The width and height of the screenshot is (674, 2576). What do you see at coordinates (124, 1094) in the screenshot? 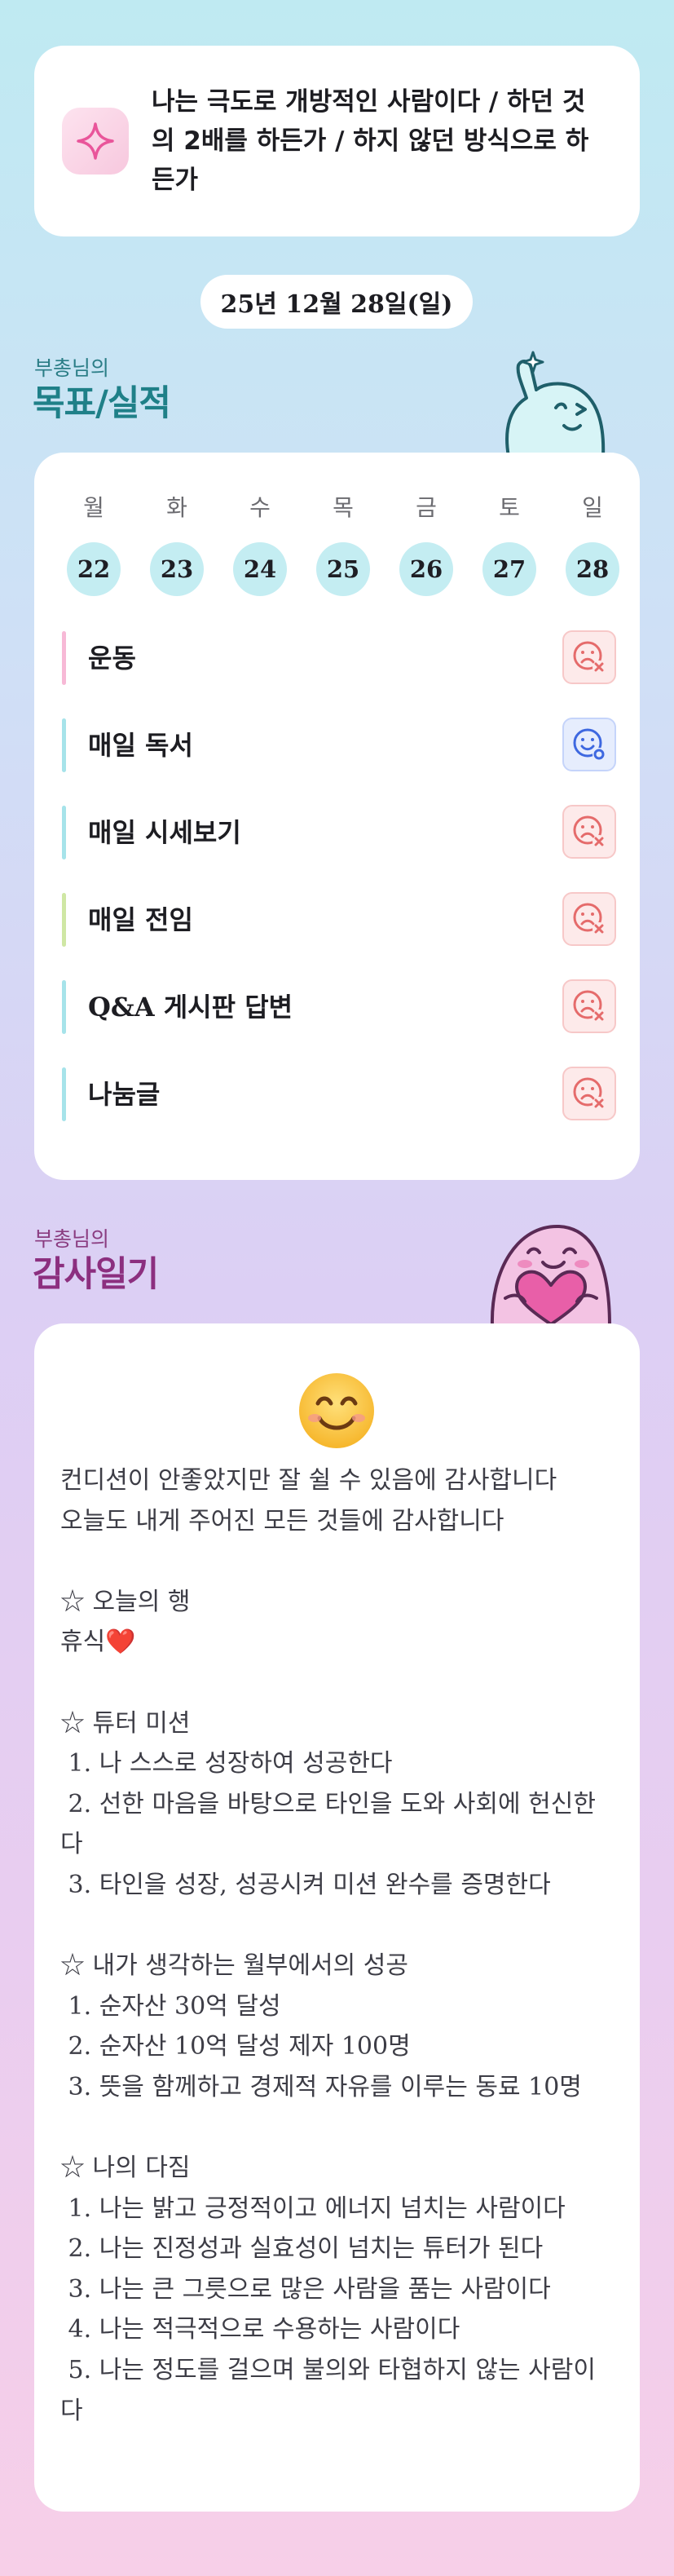
I see `goal-label: 나눔글` at bounding box center [124, 1094].